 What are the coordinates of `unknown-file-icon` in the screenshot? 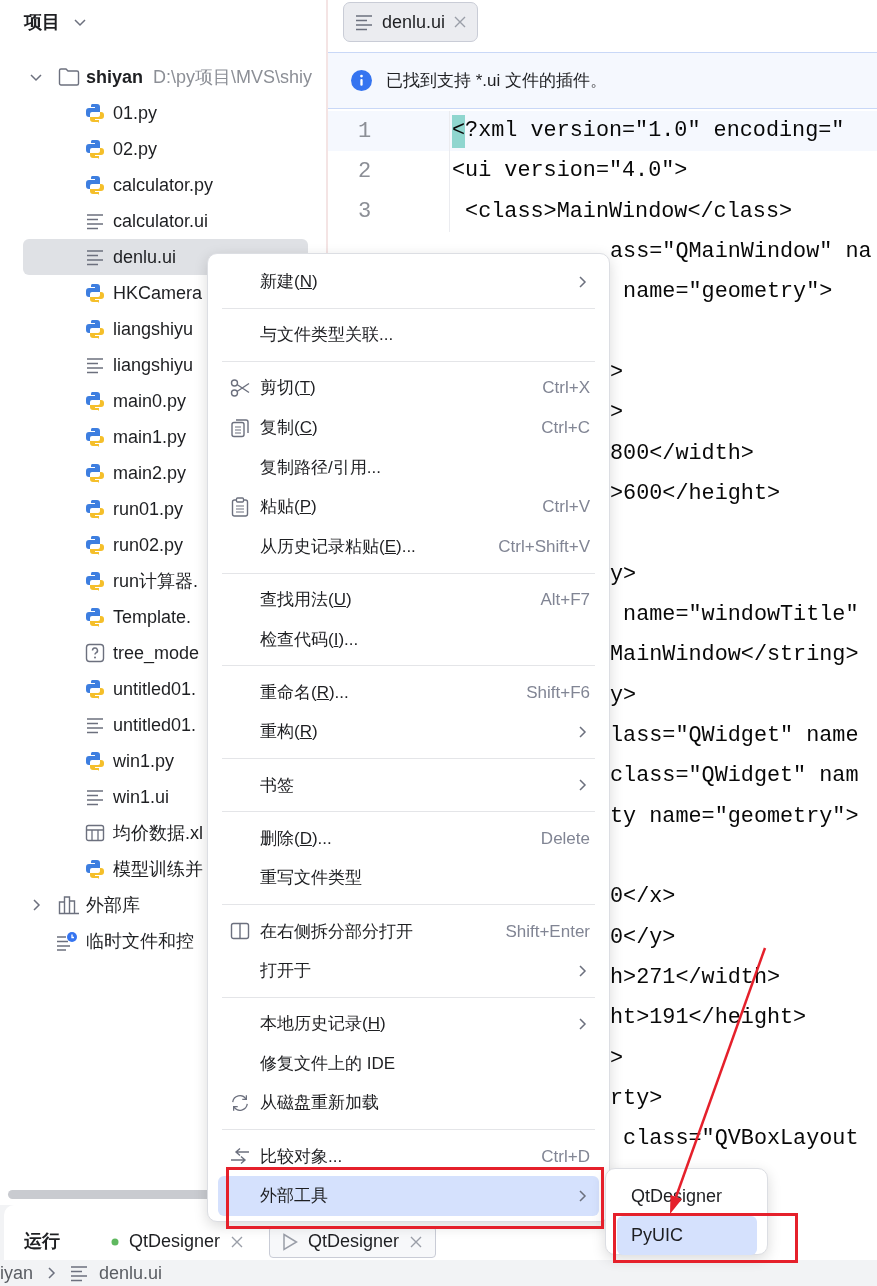 It's located at (95, 653).